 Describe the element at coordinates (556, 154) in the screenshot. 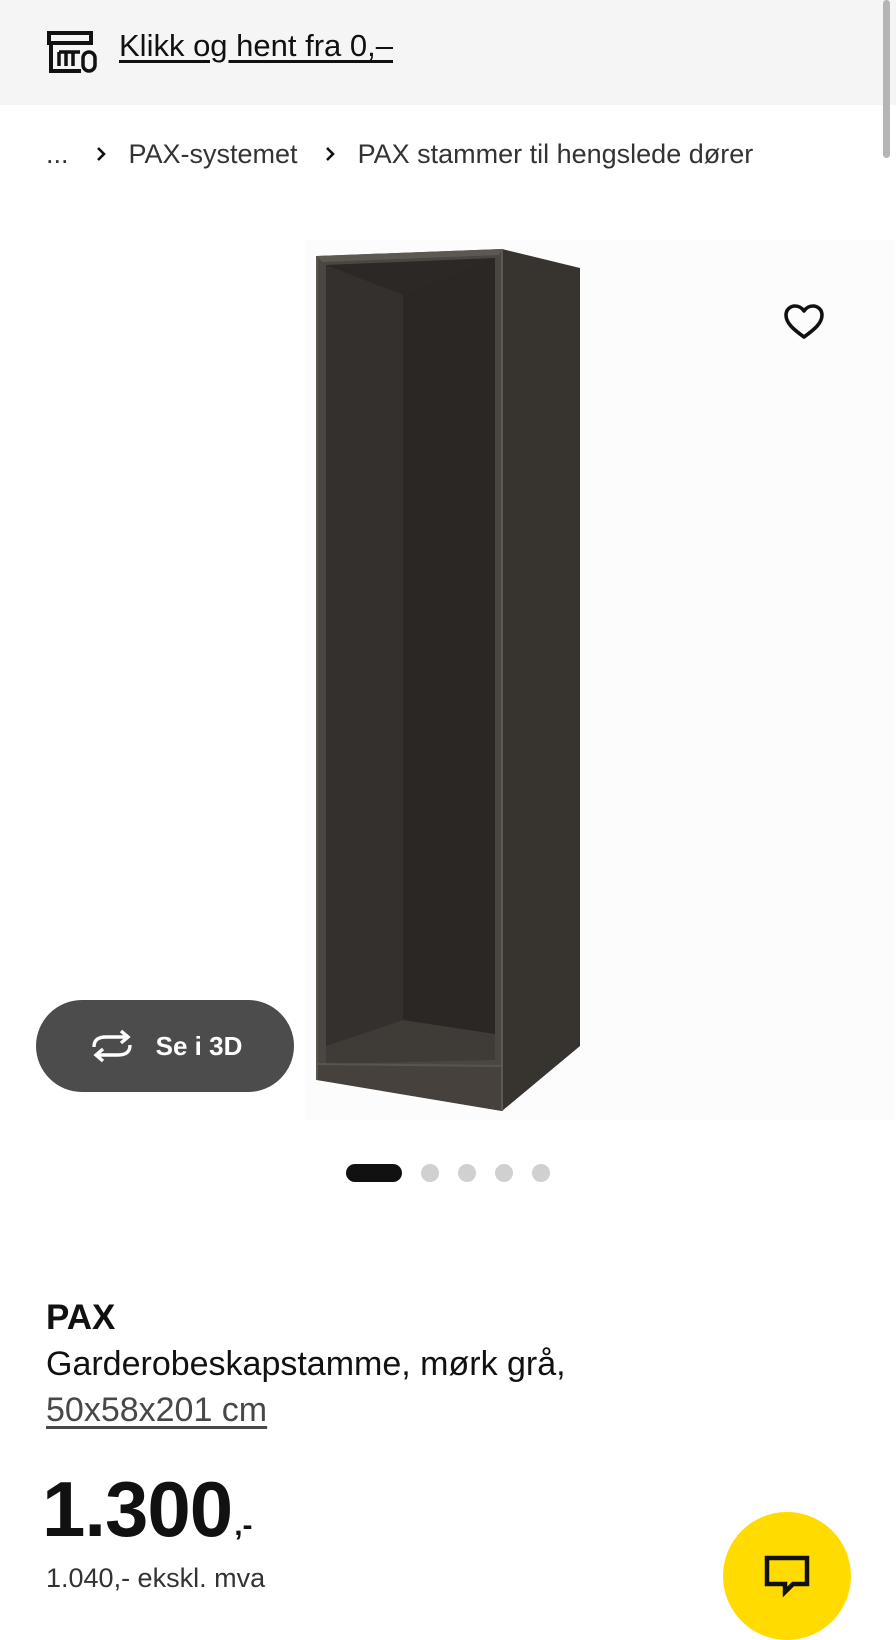

I see `breadcrumb-pax-frames: PAX stammer til hengslede dører` at that location.